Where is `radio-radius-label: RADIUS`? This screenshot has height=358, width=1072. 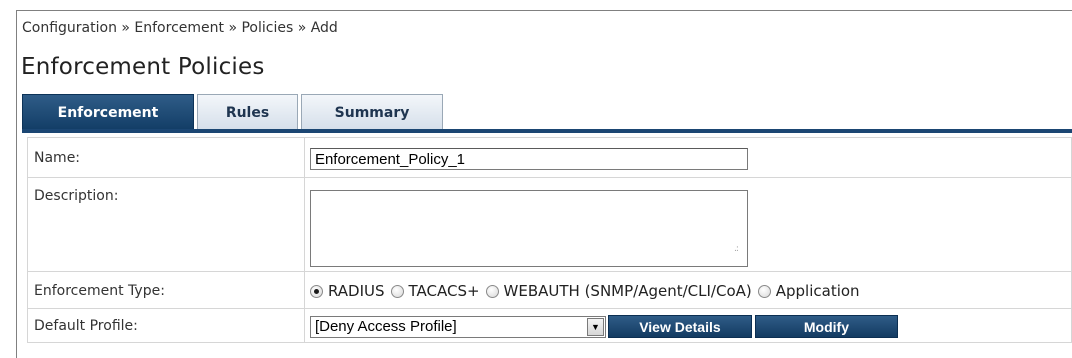
radio-radius-label: RADIUS is located at coordinates (356, 291).